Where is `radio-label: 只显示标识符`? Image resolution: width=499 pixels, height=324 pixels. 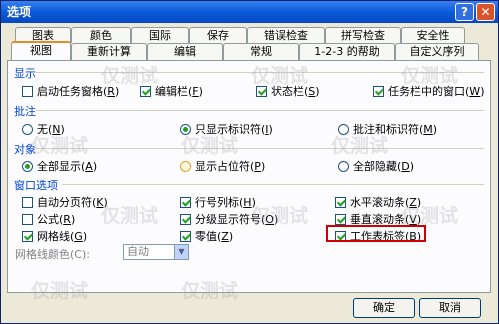 radio-label: 只显示标识符 is located at coordinates (228, 129).